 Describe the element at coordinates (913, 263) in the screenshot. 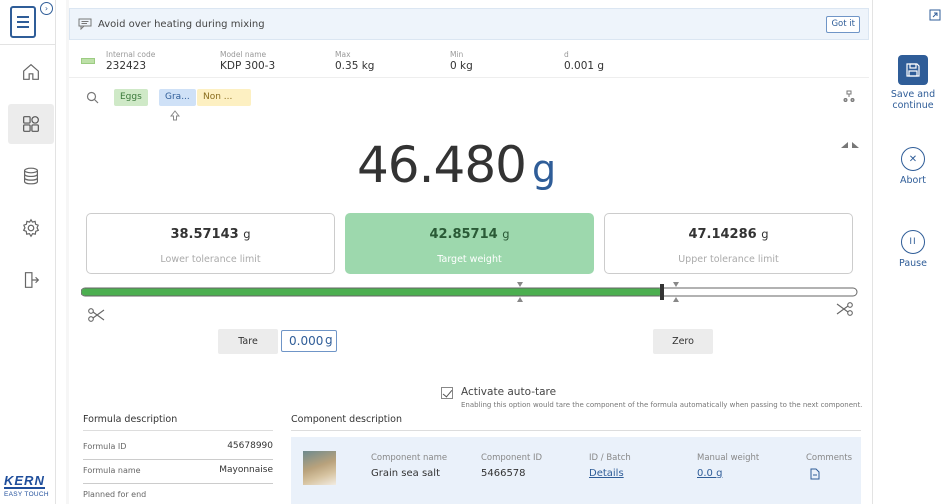

I see `pause-label: Pause` at that location.